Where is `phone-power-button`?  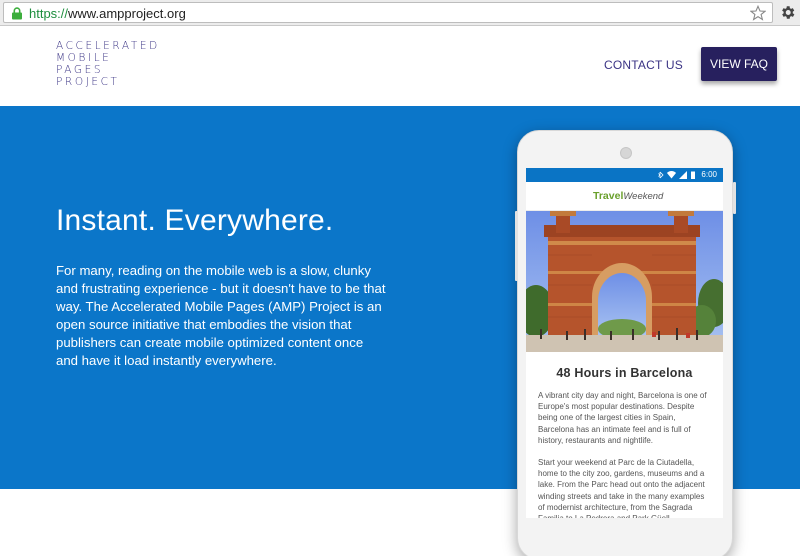
phone-power-button is located at coordinates (734, 198).